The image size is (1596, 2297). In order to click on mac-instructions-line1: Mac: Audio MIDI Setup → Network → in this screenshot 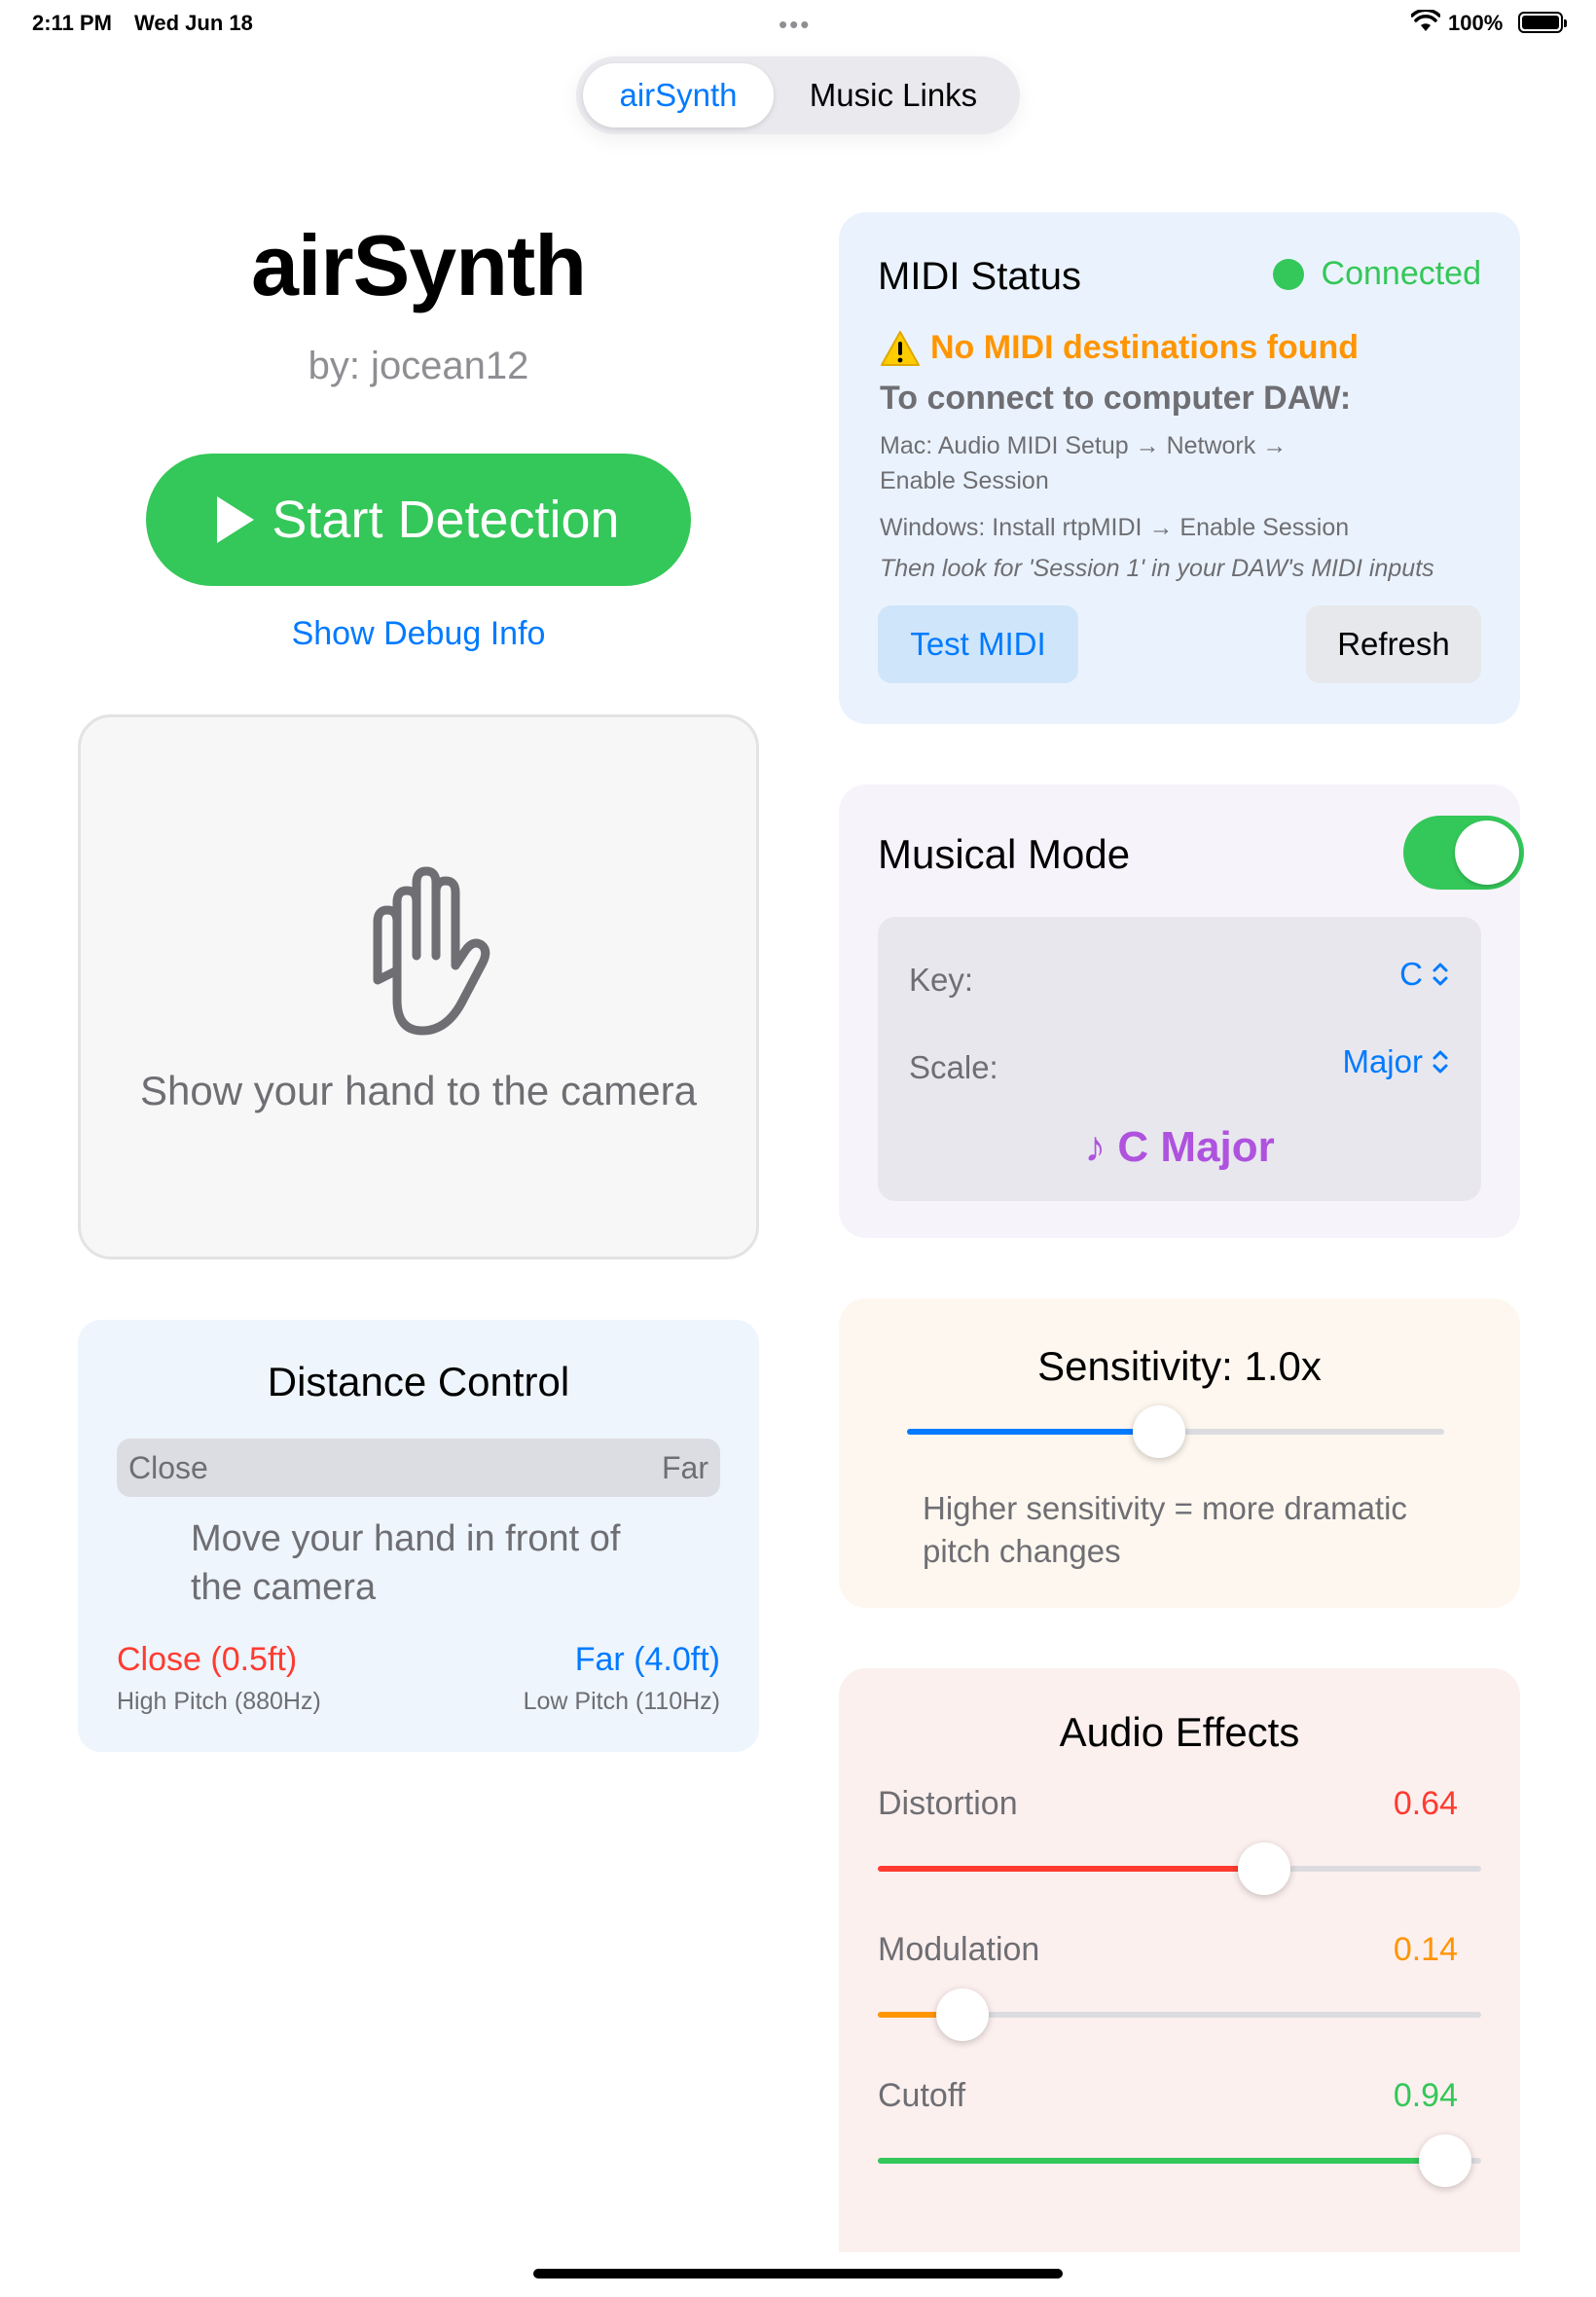, I will do `click(1084, 445)`.